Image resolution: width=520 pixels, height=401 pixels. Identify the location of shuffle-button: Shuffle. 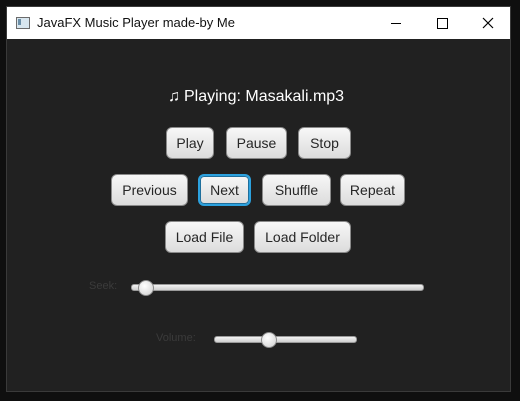
(296, 190).